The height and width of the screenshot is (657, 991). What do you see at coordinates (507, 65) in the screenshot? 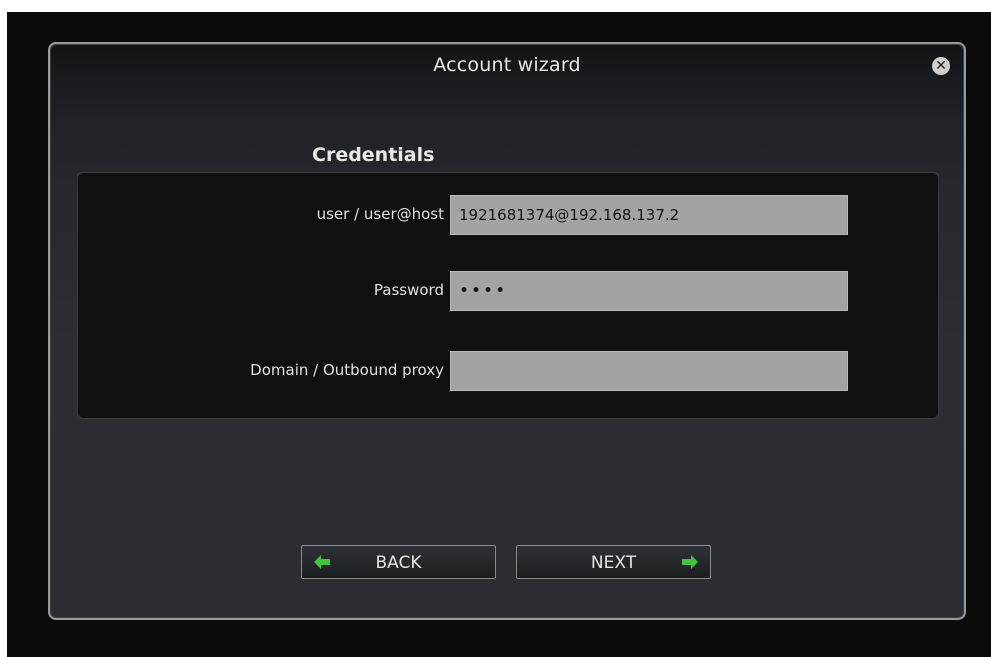
I see `dialog-title: Account wizard` at bounding box center [507, 65].